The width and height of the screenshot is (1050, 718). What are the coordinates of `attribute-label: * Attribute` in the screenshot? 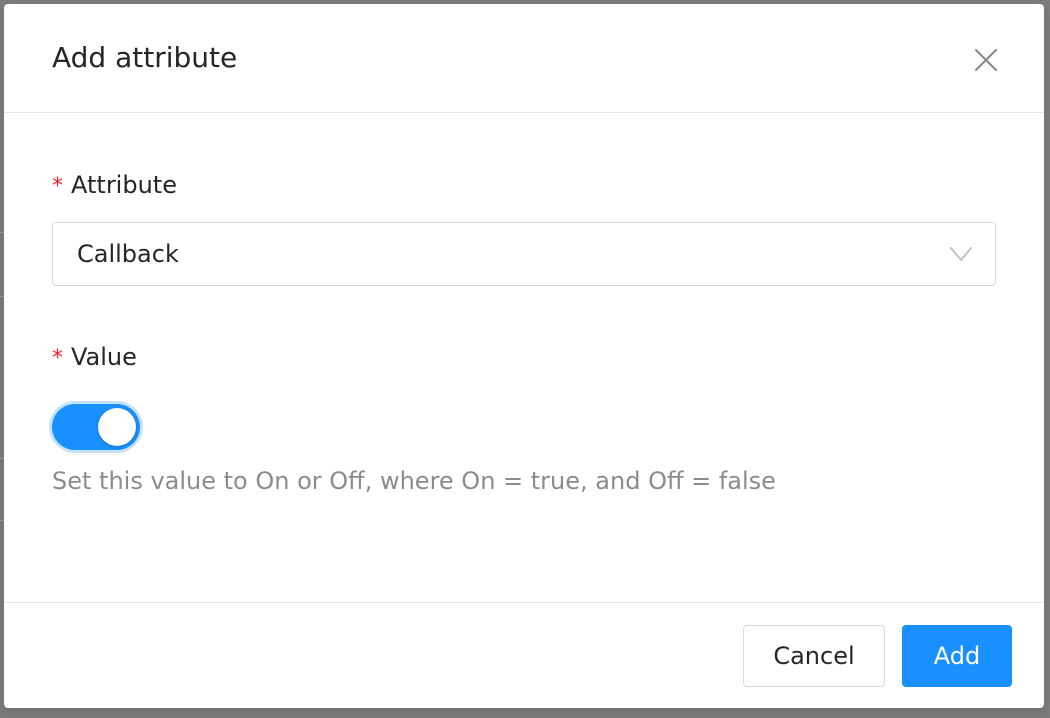 It's located at (114, 186).